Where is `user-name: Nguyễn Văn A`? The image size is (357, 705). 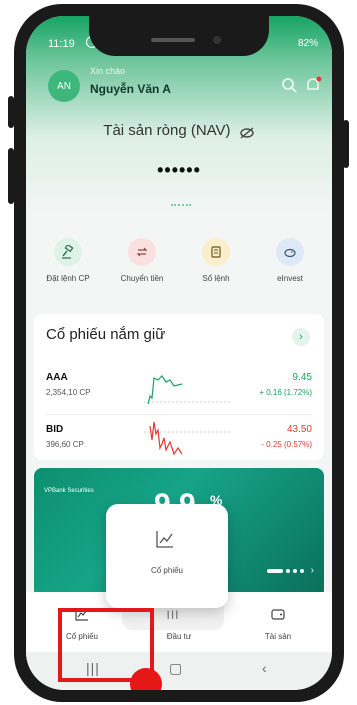
user-name: Nguyễn Văn A is located at coordinates (130, 89).